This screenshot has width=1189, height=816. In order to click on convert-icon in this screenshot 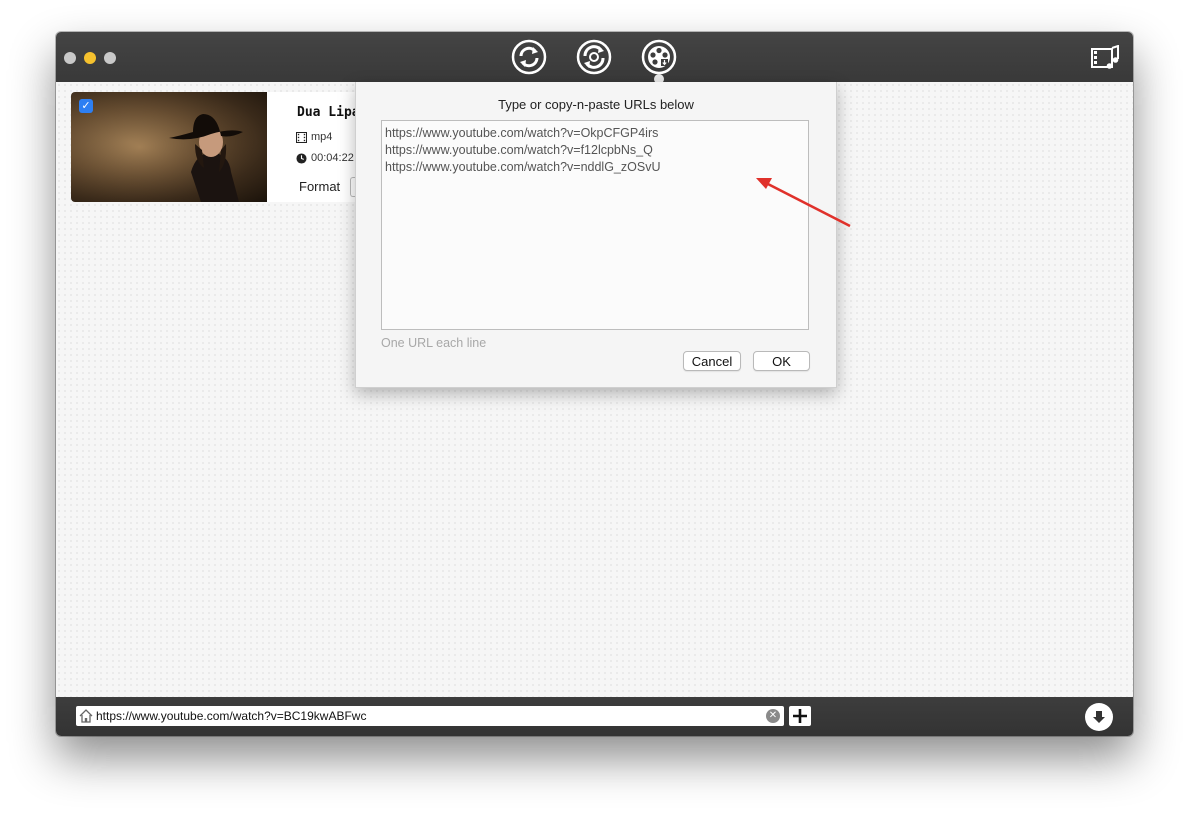, I will do `click(529, 57)`.